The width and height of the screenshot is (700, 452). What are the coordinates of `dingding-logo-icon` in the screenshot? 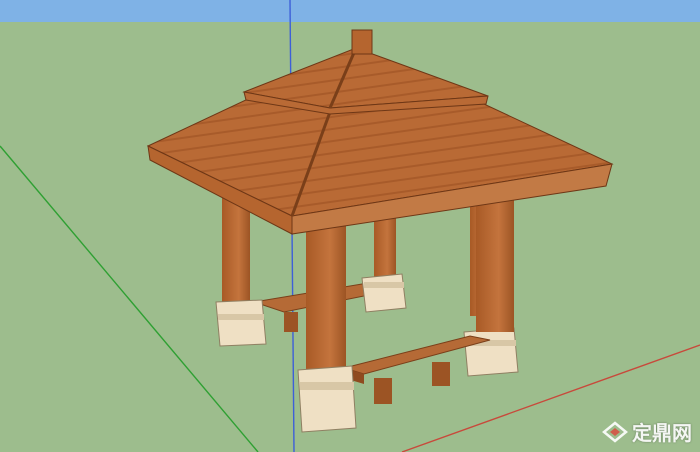 It's located at (615, 431).